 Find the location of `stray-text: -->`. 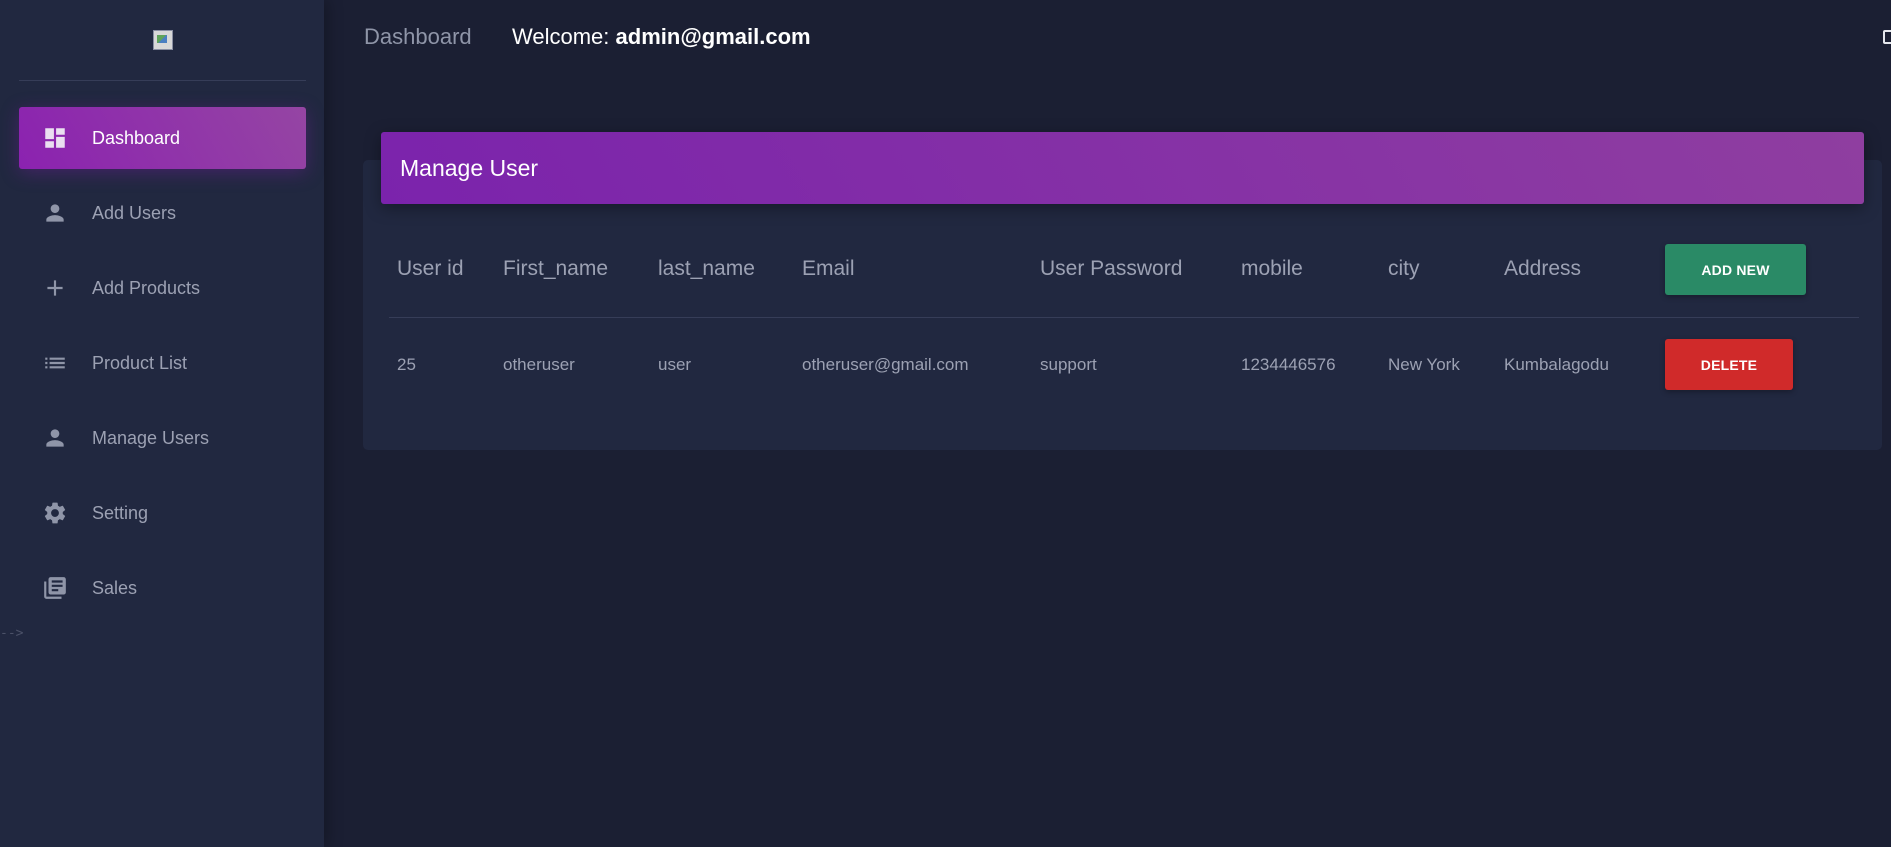

stray-text: --> is located at coordinates (12, 633).